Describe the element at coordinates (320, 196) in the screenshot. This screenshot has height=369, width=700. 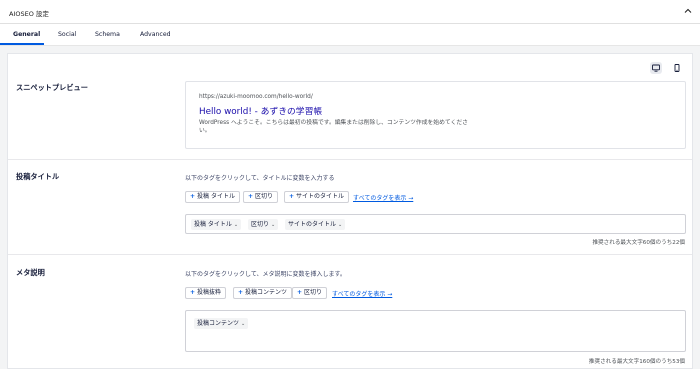
I see `tag-label: サイトのタイトル` at that location.